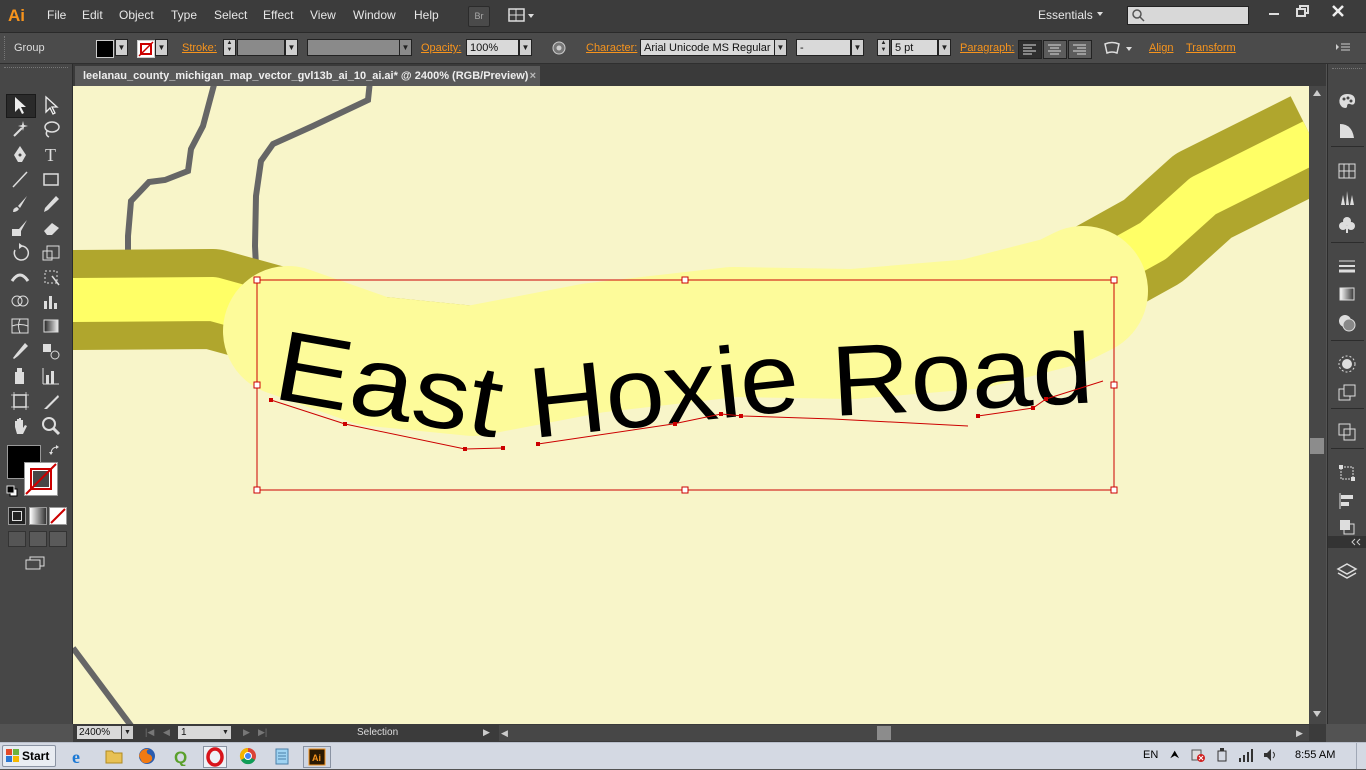  Describe the element at coordinates (914, 47) in the screenshot. I see `font-size-input: 5 pt` at that location.